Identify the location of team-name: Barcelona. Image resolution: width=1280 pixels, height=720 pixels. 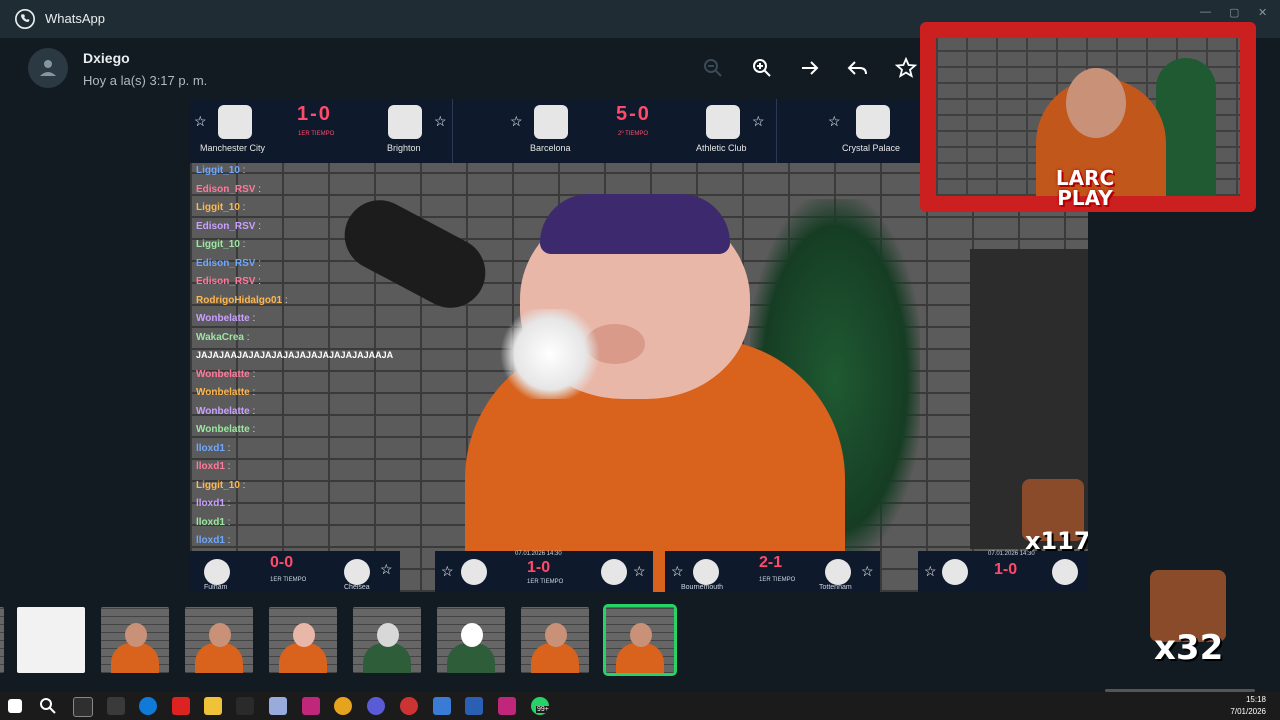
(550, 148).